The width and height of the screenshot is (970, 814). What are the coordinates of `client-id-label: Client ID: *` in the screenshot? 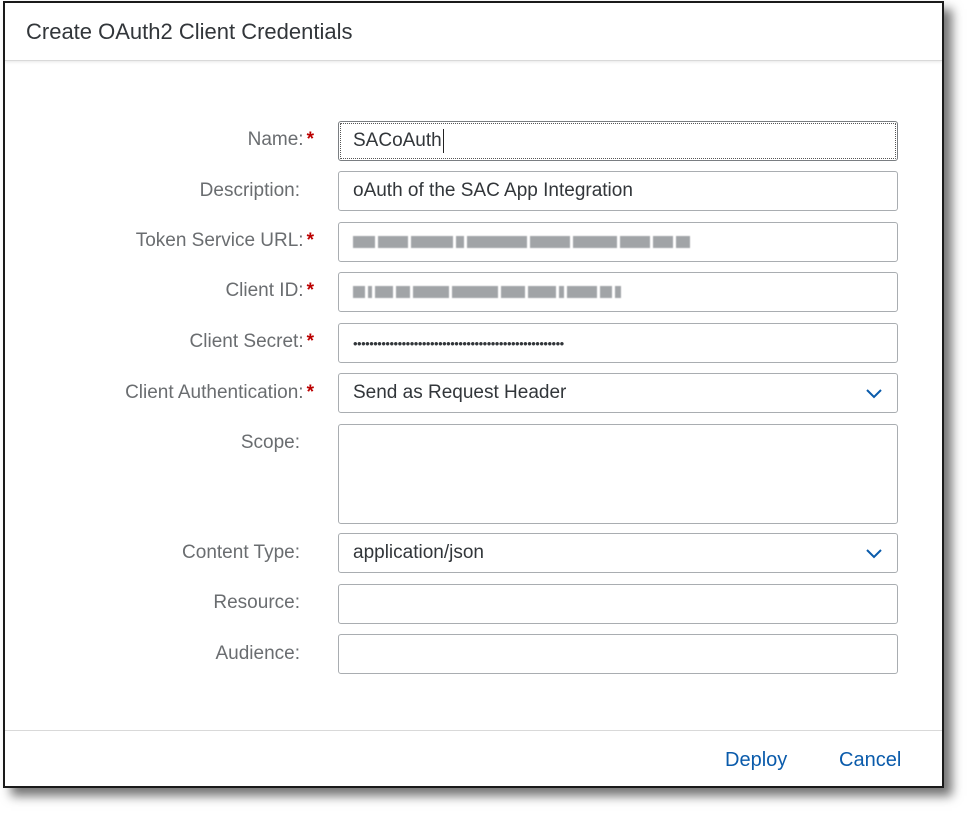 It's located at (269, 290).